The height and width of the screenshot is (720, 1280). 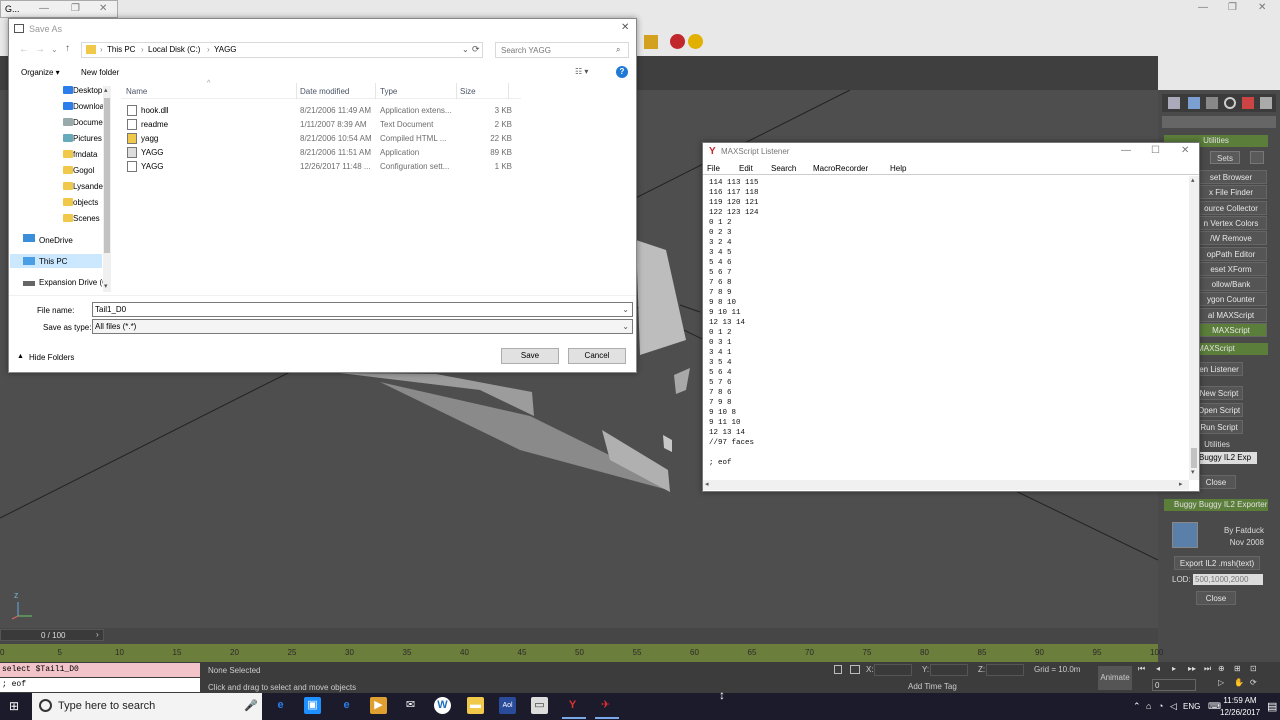 What do you see at coordinates (346, 705) in the screenshot?
I see `ie-taskbar-icon: e` at bounding box center [346, 705].